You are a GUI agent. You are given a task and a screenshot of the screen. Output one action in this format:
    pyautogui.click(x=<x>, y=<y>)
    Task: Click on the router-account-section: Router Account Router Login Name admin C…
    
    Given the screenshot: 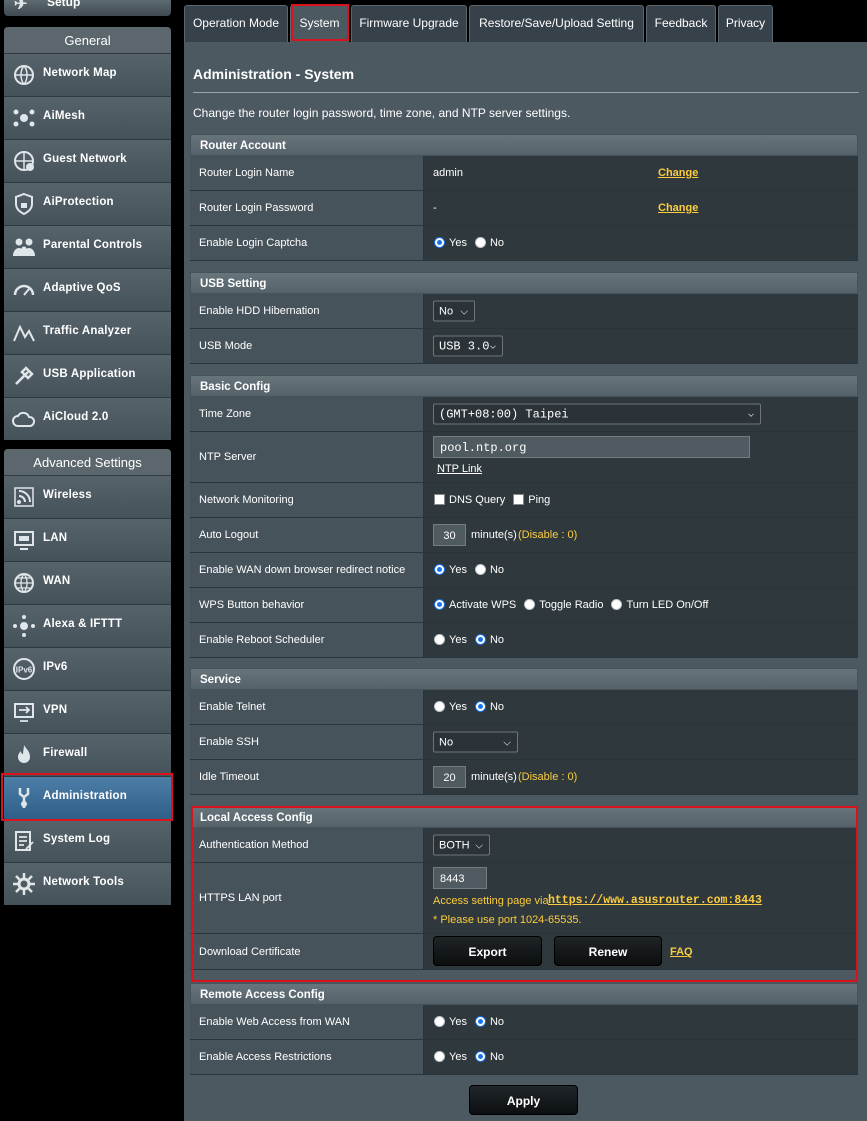 What is the action you would take?
    pyautogui.click(x=524, y=197)
    